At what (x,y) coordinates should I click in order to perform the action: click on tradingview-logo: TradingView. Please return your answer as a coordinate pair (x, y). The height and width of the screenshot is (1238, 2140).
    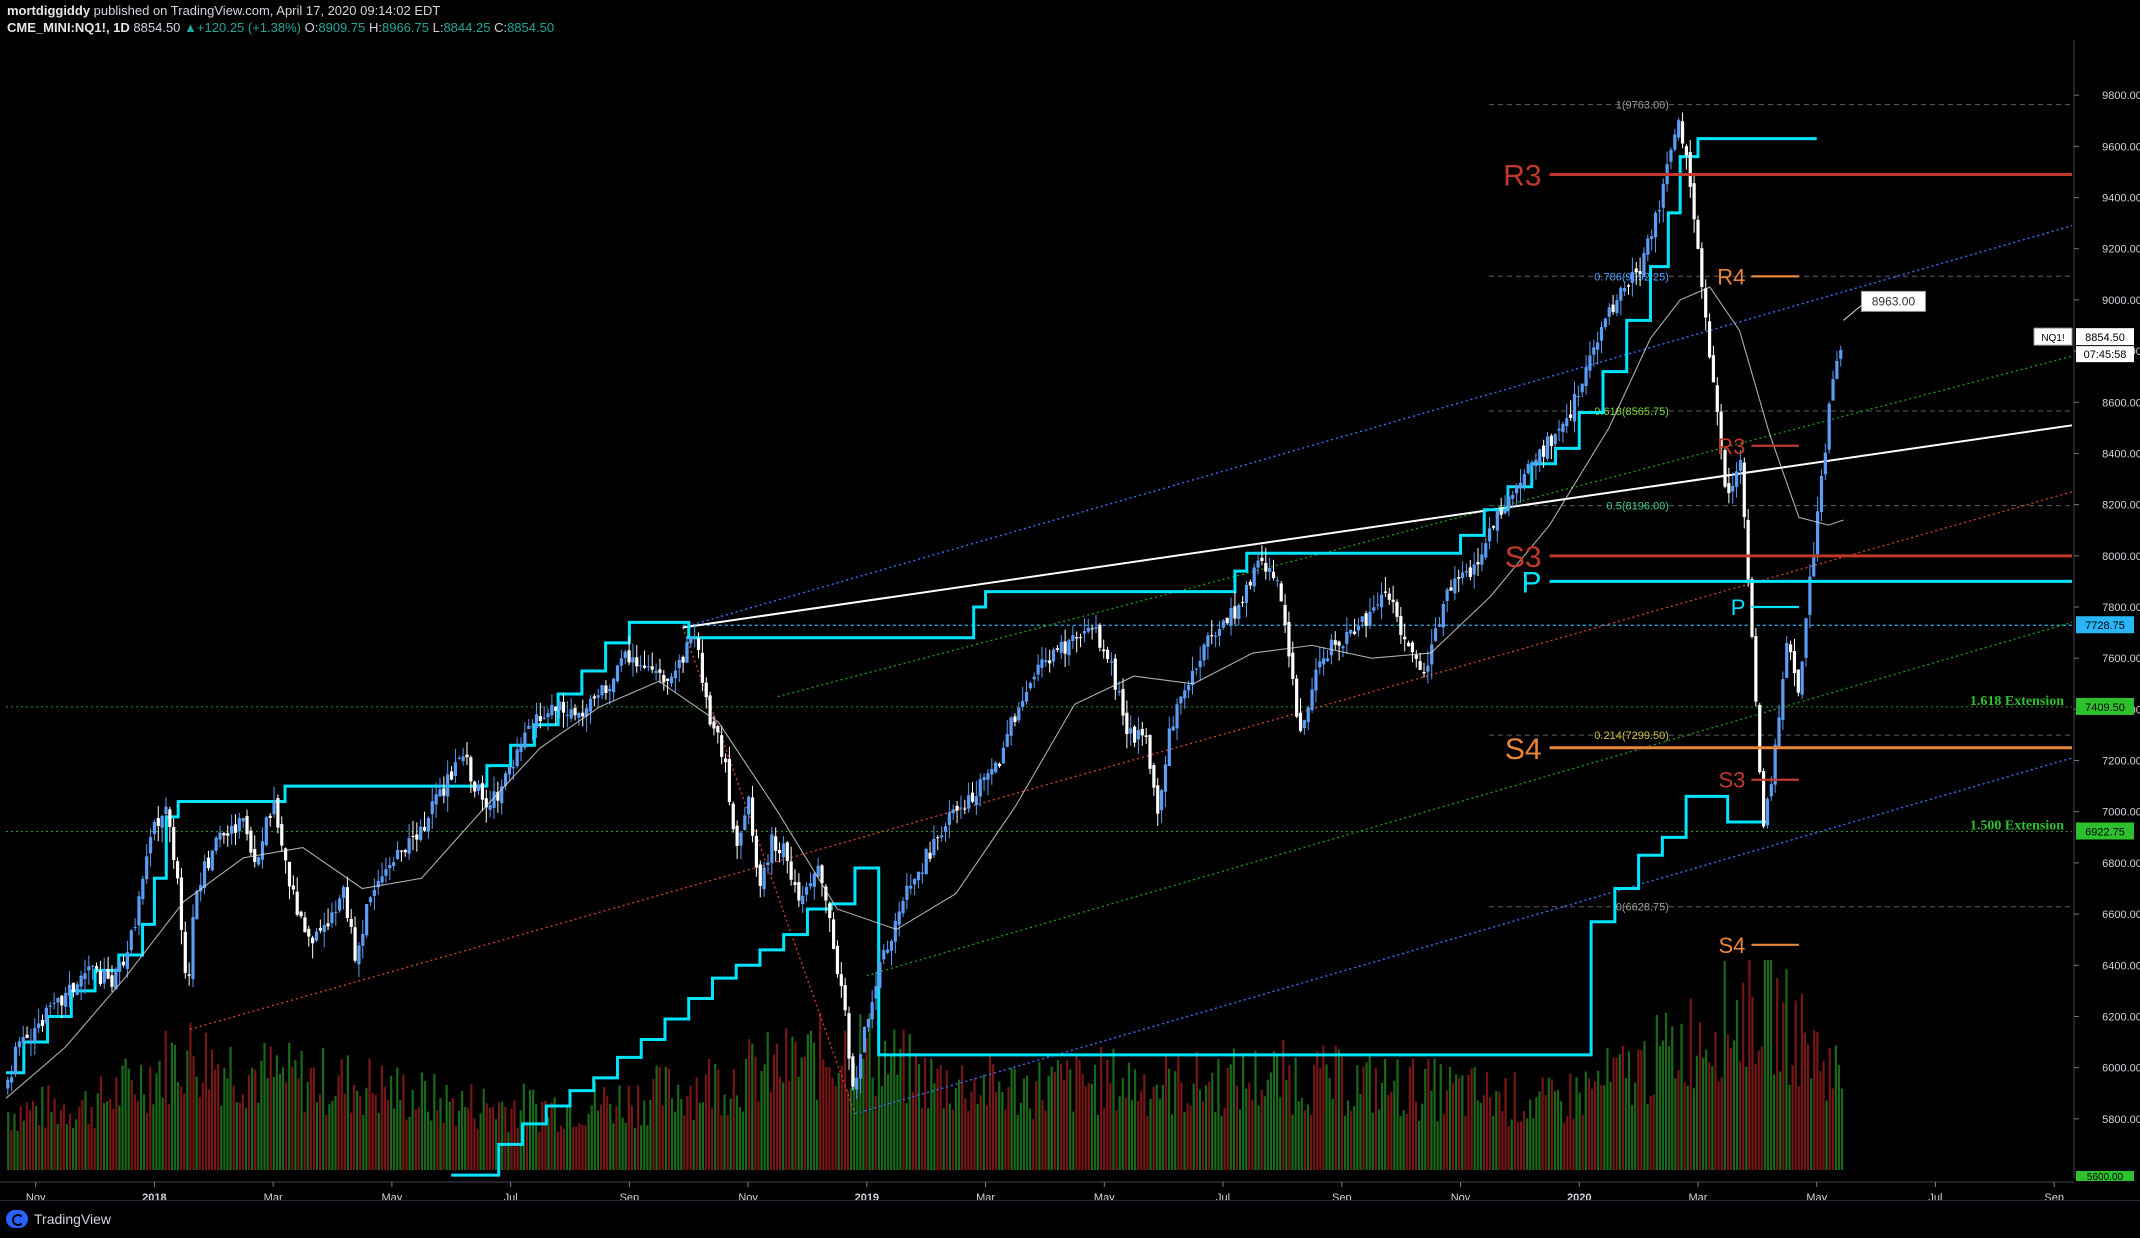
    Looking at the image, I should click on (58, 1219).